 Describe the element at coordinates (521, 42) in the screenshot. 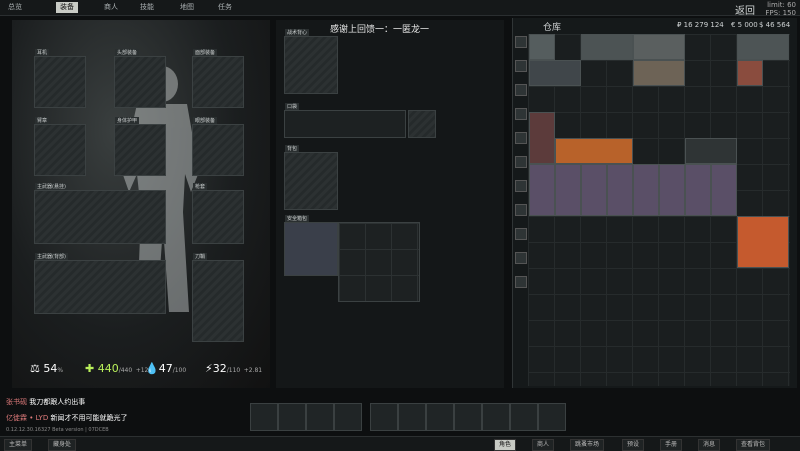

I see `filter-all-icon` at that location.